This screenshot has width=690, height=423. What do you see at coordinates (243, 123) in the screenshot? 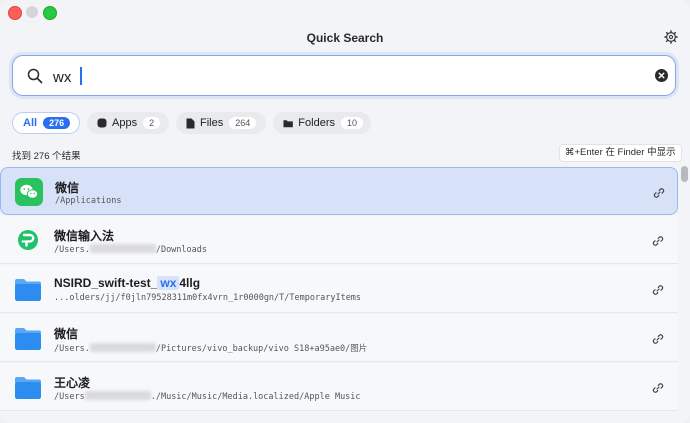
I see `tab-files-count: 264` at bounding box center [243, 123].